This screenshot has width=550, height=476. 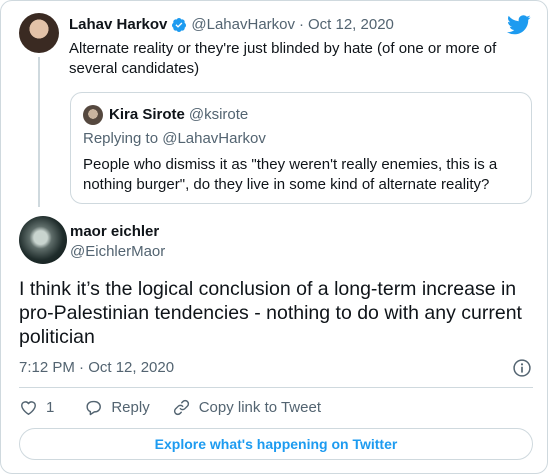 I want to click on twitter-bird-icon, so click(x=519, y=25).